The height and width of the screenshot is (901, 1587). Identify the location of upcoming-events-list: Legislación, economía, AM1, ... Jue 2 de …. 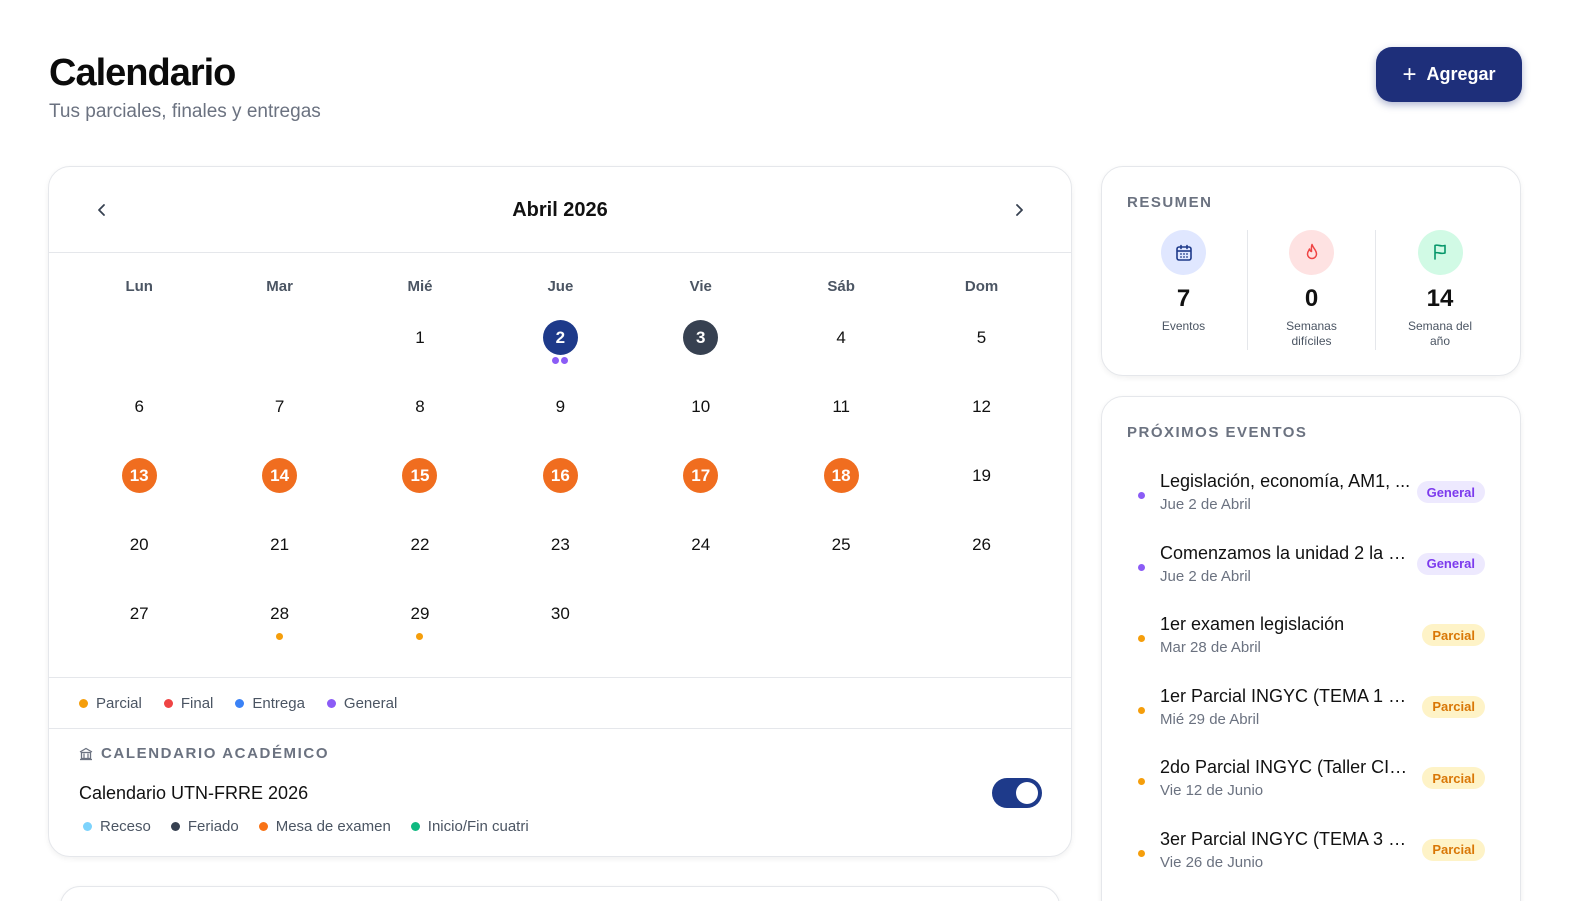
(1311, 685).